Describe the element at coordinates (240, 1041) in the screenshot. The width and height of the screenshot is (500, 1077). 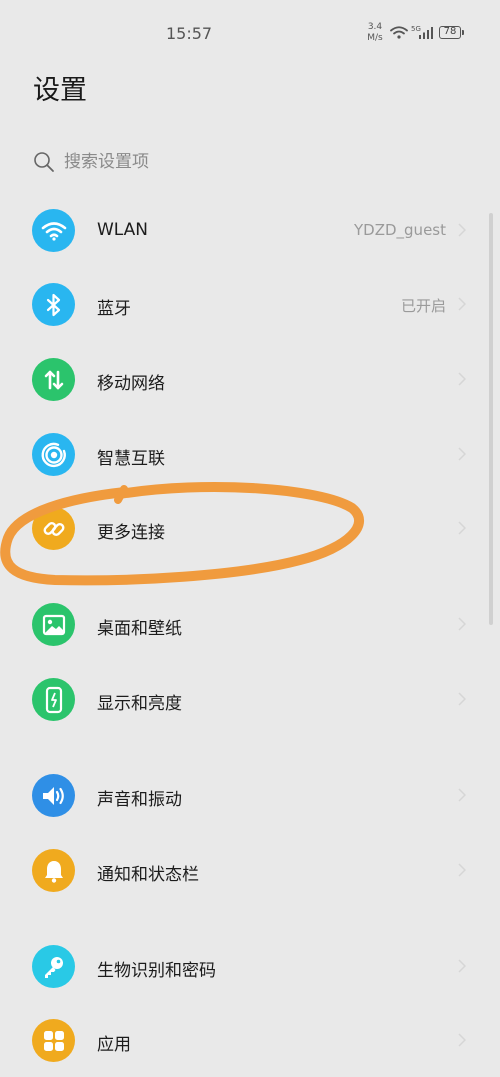
I see `settings-item-apps: 应用` at that location.